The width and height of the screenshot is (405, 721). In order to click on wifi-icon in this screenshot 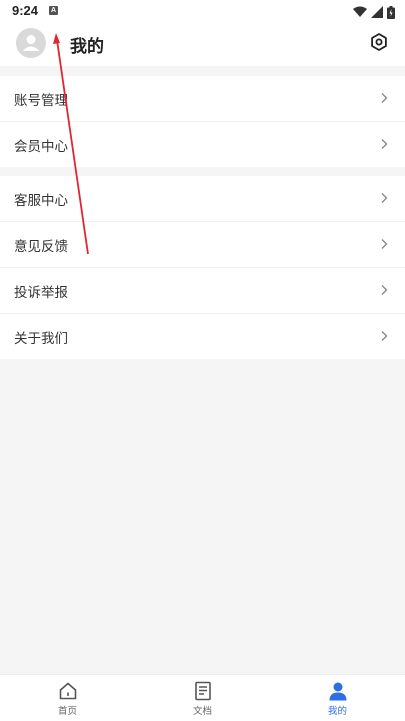, I will do `click(360, 11)`.